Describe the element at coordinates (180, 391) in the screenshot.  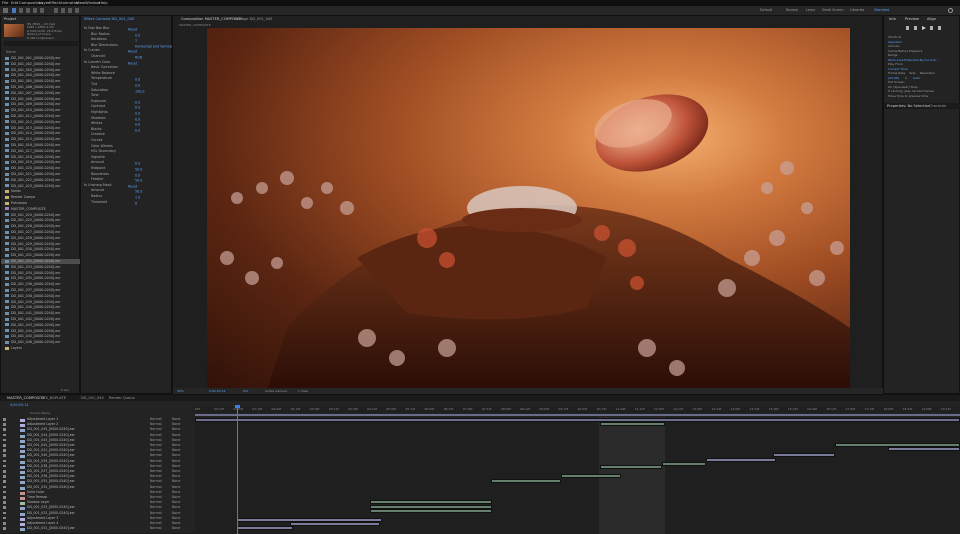
I see `magnification-dropdown: 50%` at that location.